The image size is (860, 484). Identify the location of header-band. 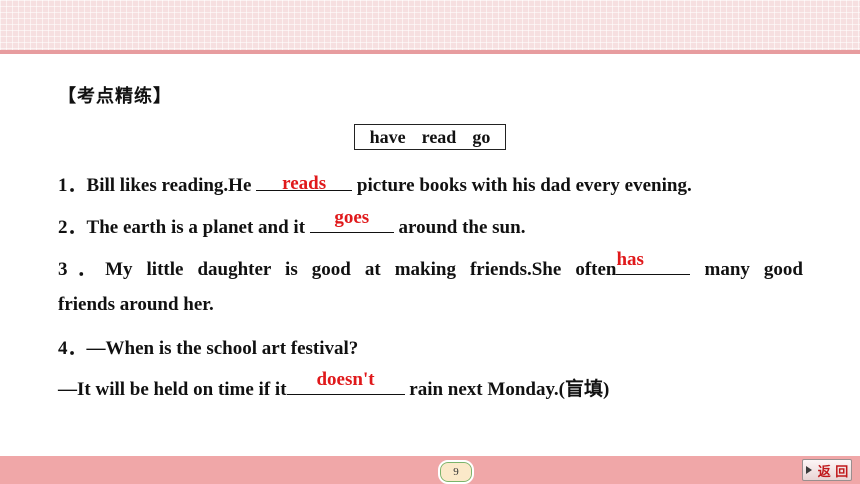
(430, 25).